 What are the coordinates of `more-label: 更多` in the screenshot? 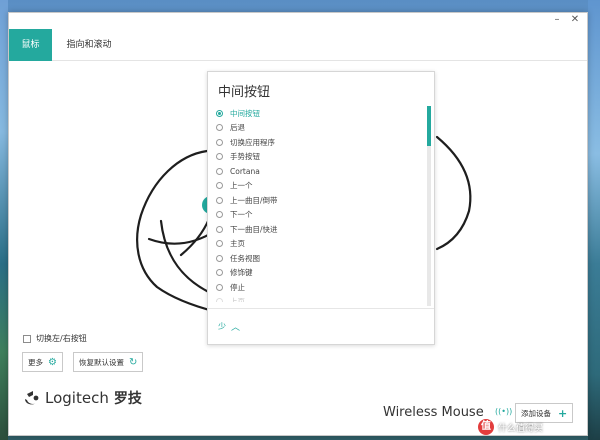 It's located at (35, 362).